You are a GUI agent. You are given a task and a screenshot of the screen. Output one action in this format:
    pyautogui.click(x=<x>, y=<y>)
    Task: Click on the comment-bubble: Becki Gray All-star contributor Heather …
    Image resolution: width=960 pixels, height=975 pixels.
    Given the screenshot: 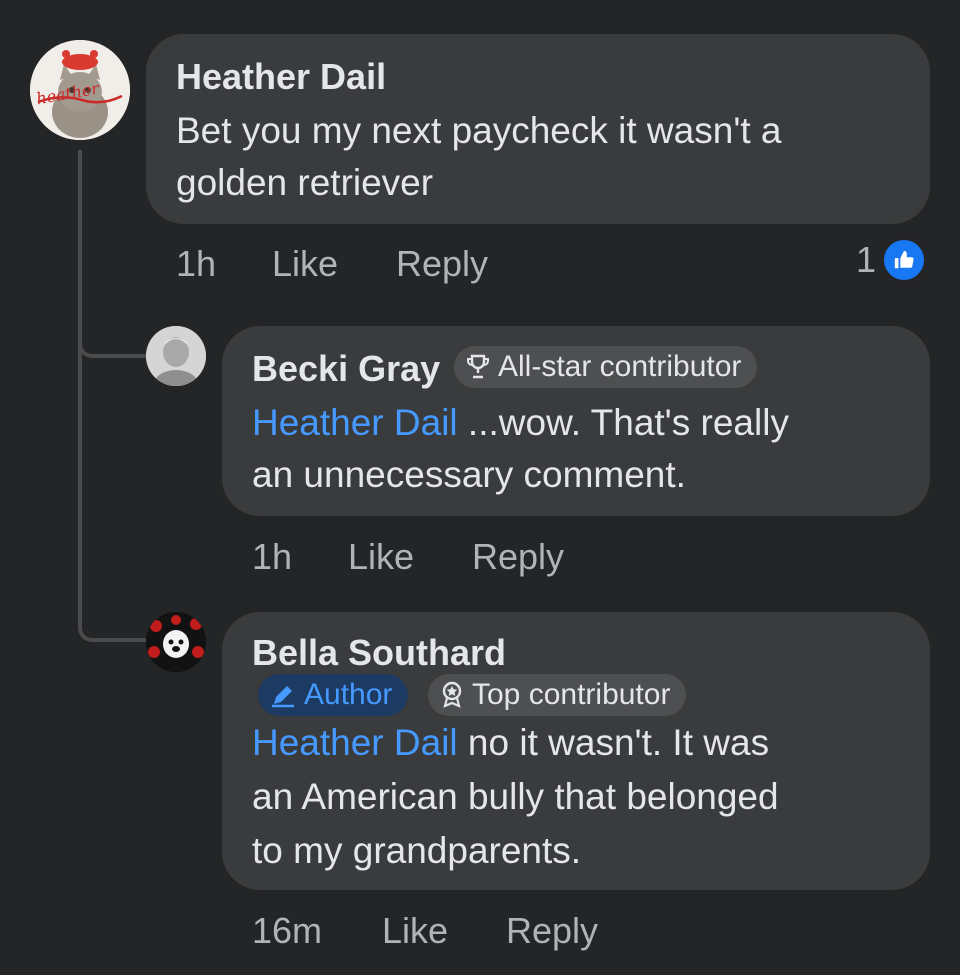 What is the action you would take?
    pyautogui.click(x=576, y=421)
    